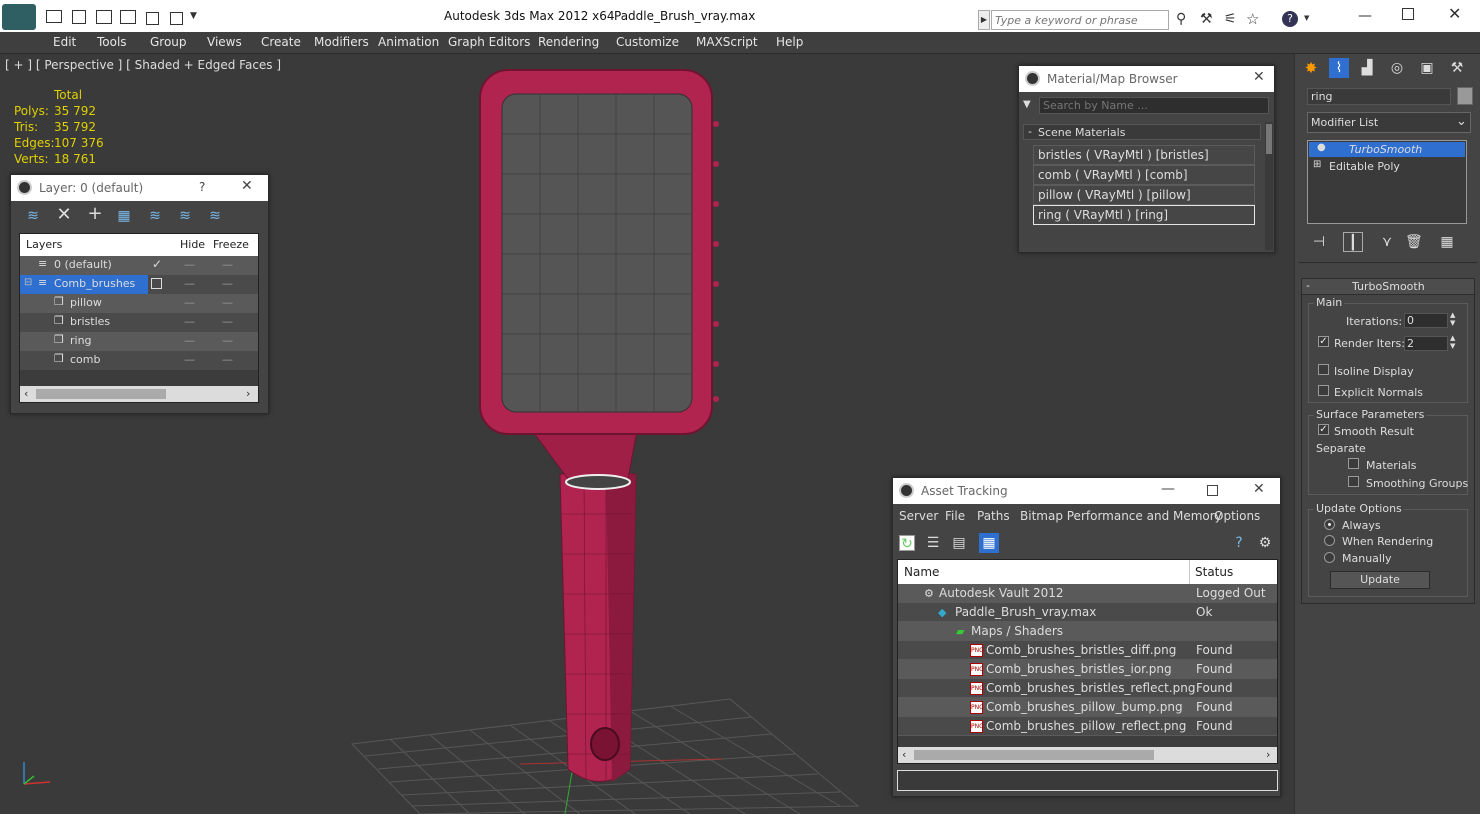  I want to click on material-item-ring: ring ( VRayMtl ) [ring], so click(1144, 215).